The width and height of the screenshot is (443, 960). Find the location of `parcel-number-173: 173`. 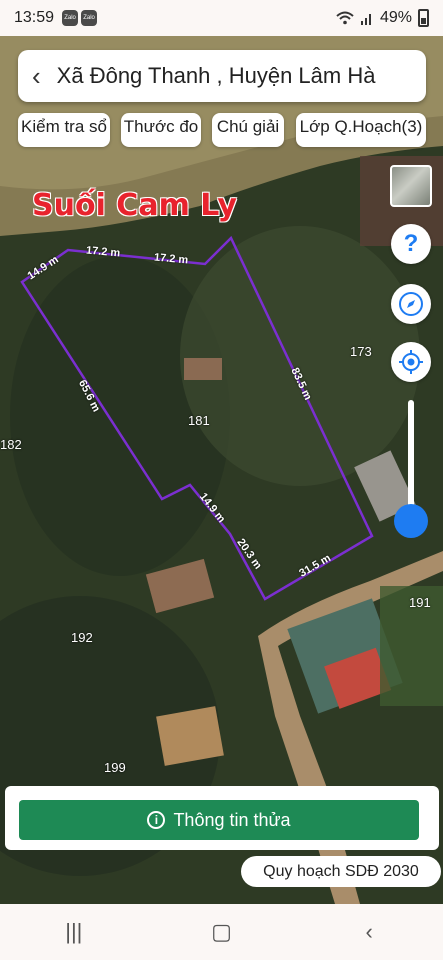

parcel-number-173: 173 is located at coordinates (361, 351).